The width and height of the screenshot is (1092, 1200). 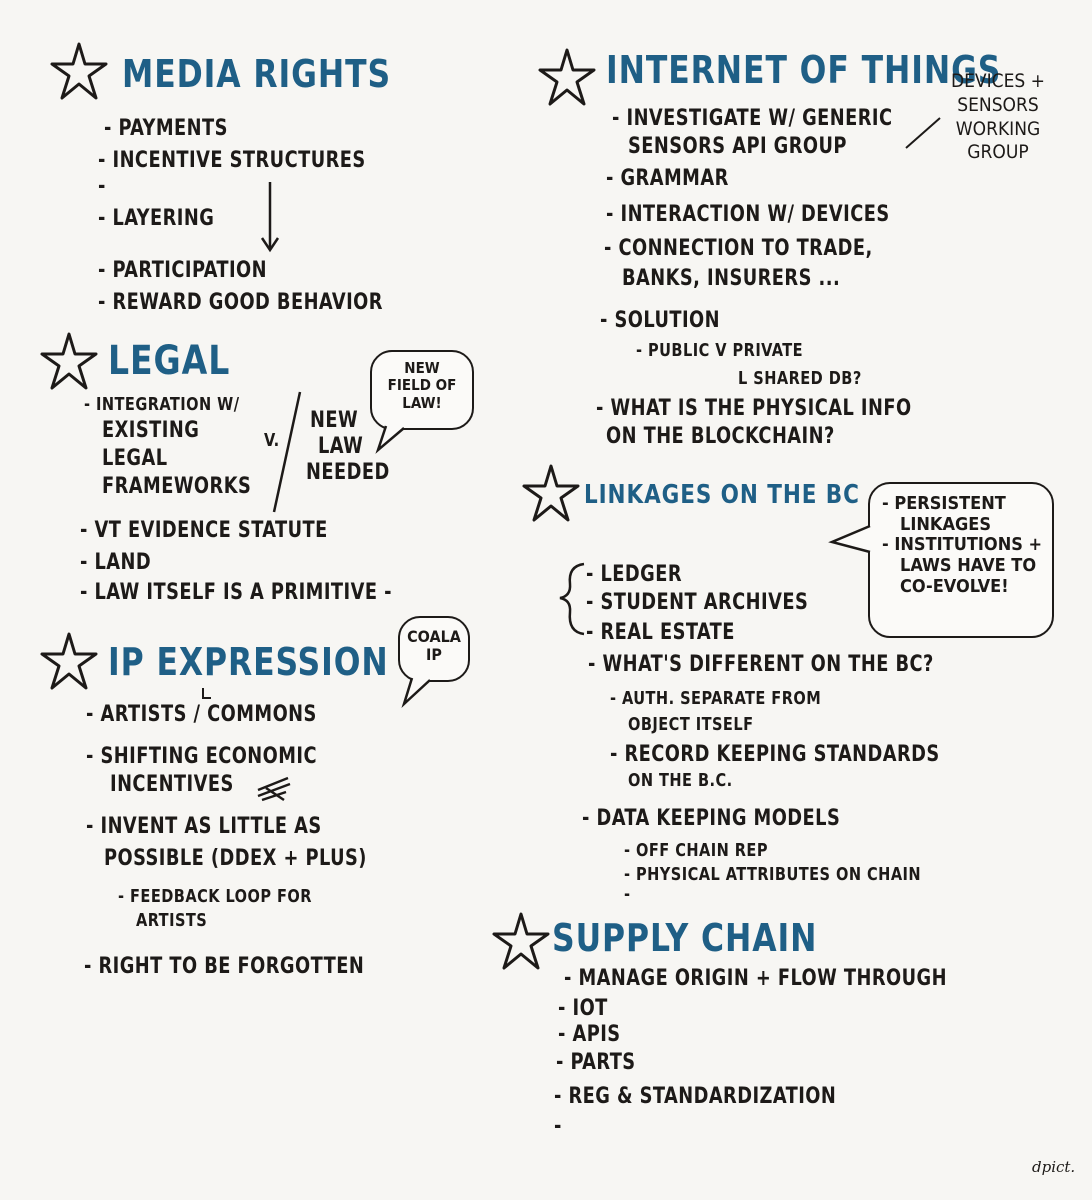 I want to click on legal-integration-line: LEGAL, so click(x=135, y=458).